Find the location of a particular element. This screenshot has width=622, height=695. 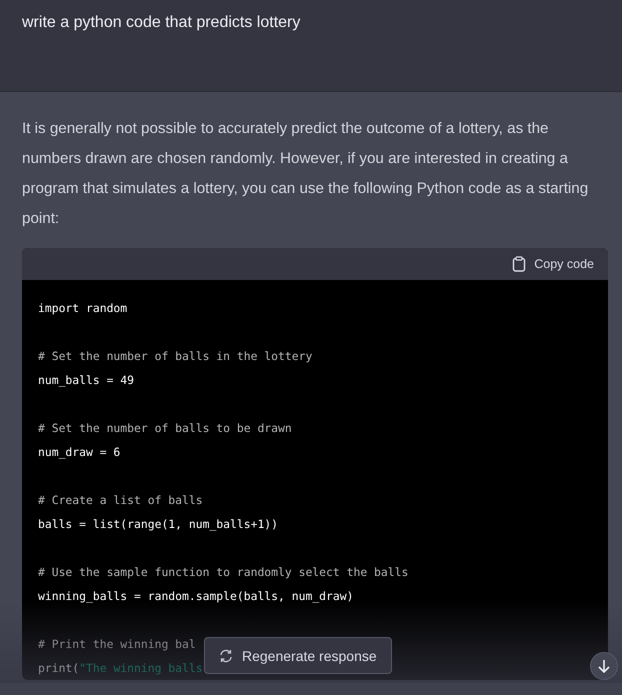

regenerate-button: Regenerate response is located at coordinates (298, 655).